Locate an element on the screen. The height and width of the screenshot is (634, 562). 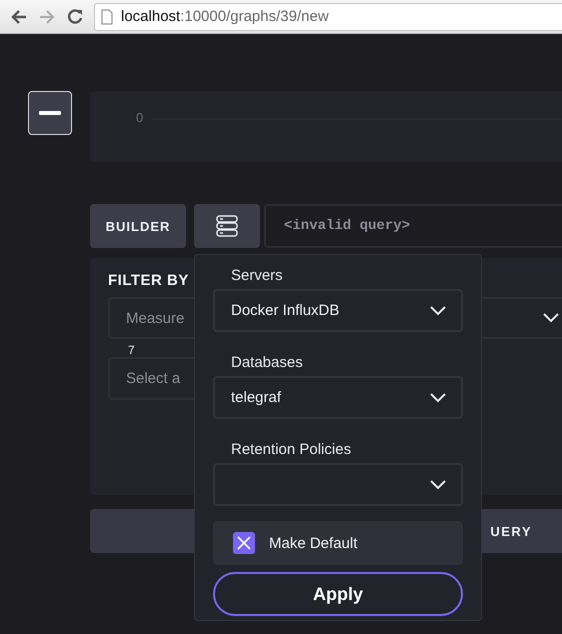
checkbox is located at coordinates (244, 543).